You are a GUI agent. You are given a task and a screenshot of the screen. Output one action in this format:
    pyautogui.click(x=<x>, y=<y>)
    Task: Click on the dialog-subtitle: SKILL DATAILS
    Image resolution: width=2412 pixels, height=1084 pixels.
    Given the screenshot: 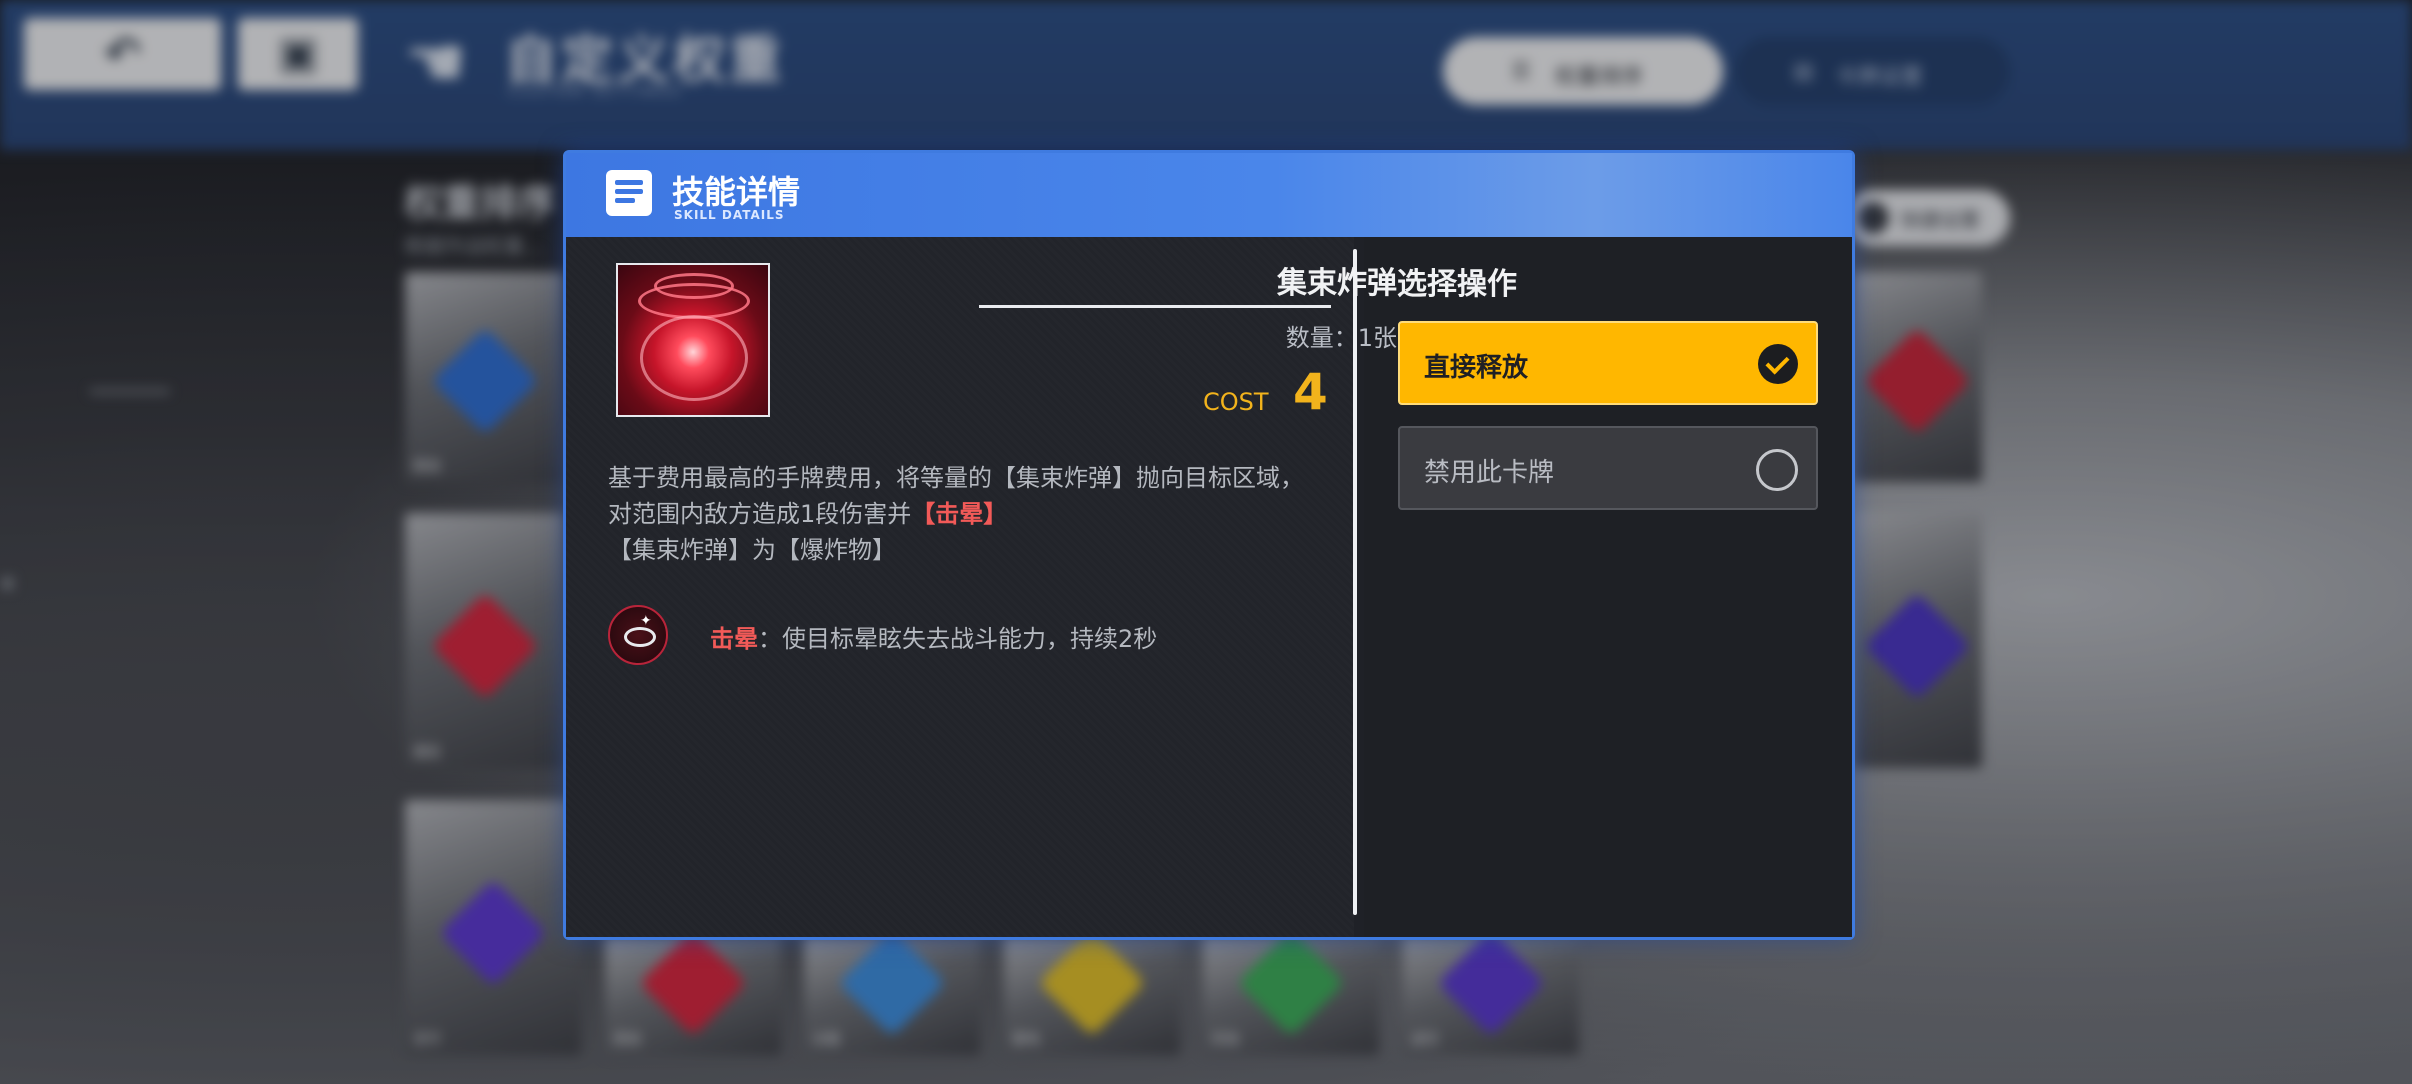 What is the action you would take?
    pyautogui.click(x=729, y=215)
    